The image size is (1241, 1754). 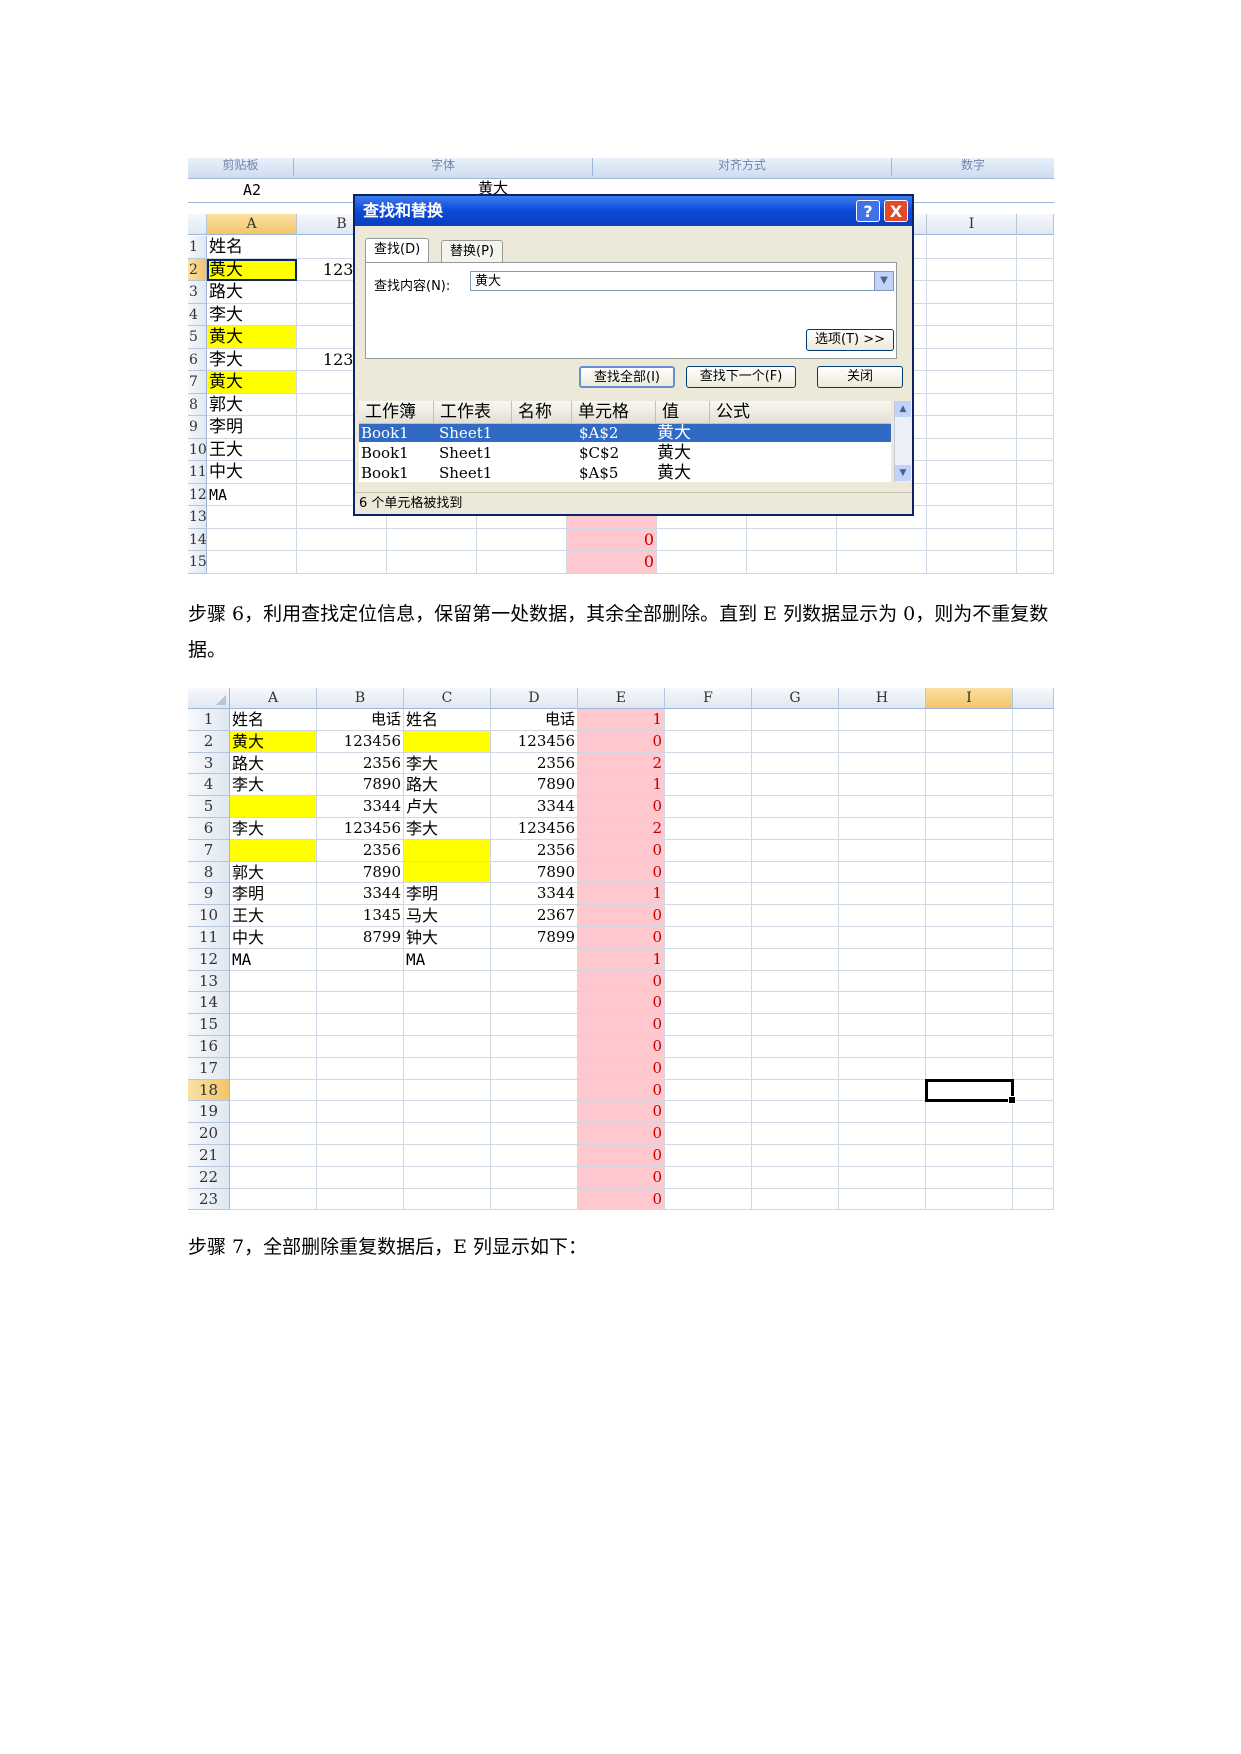 What do you see at coordinates (360, 763) in the screenshot?
I see `cell: 2356` at bounding box center [360, 763].